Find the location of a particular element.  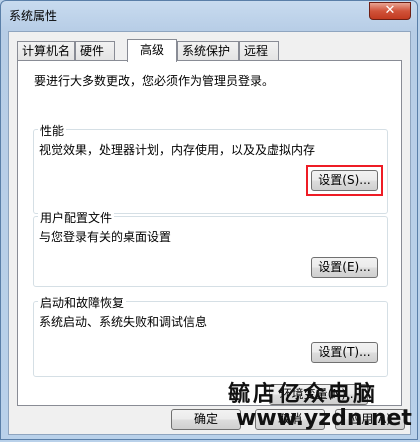

admin-notice: 要进行大多数更改，您必须作为管理员登录。 is located at coordinates (154, 81).